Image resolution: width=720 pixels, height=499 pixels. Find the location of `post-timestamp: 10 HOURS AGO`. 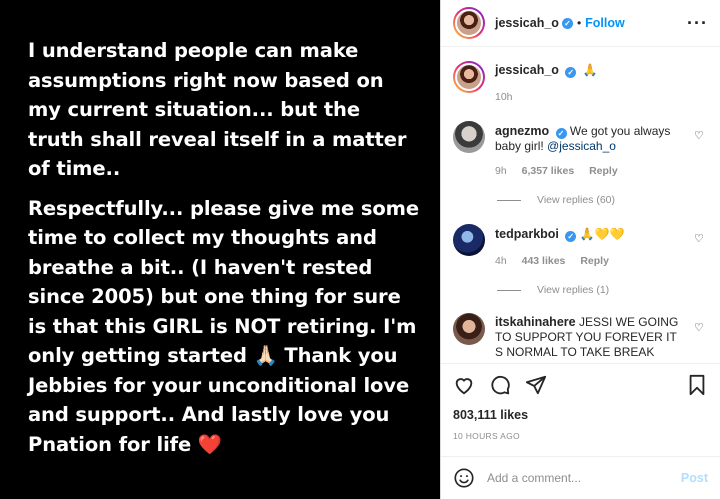

post-timestamp: 10 HOURS AGO is located at coordinates (486, 436).